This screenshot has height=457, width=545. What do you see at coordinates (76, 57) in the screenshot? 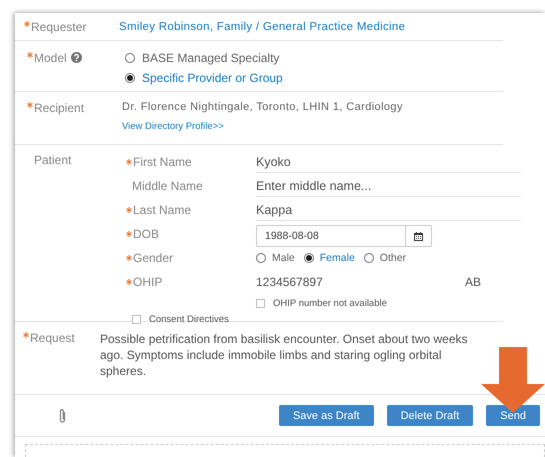
I see `help-icon` at bounding box center [76, 57].